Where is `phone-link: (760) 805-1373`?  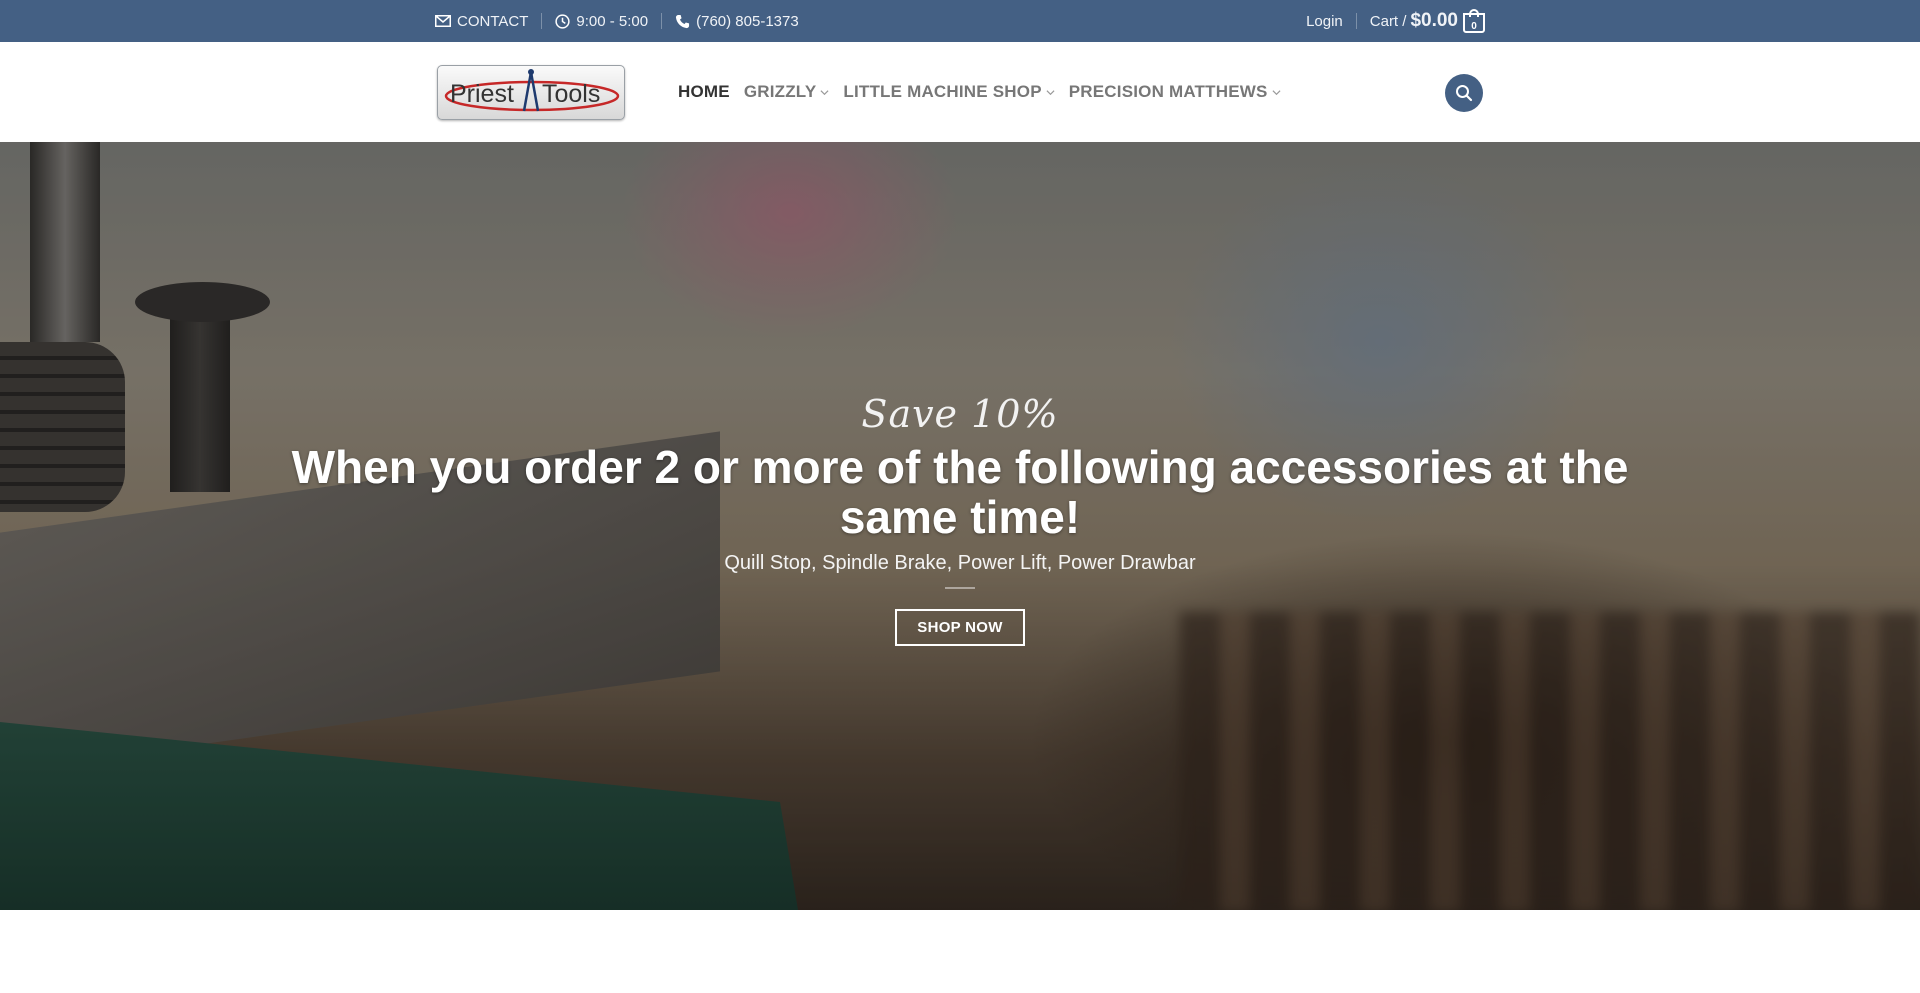 phone-link: (760) 805-1373 is located at coordinates (737, 21).